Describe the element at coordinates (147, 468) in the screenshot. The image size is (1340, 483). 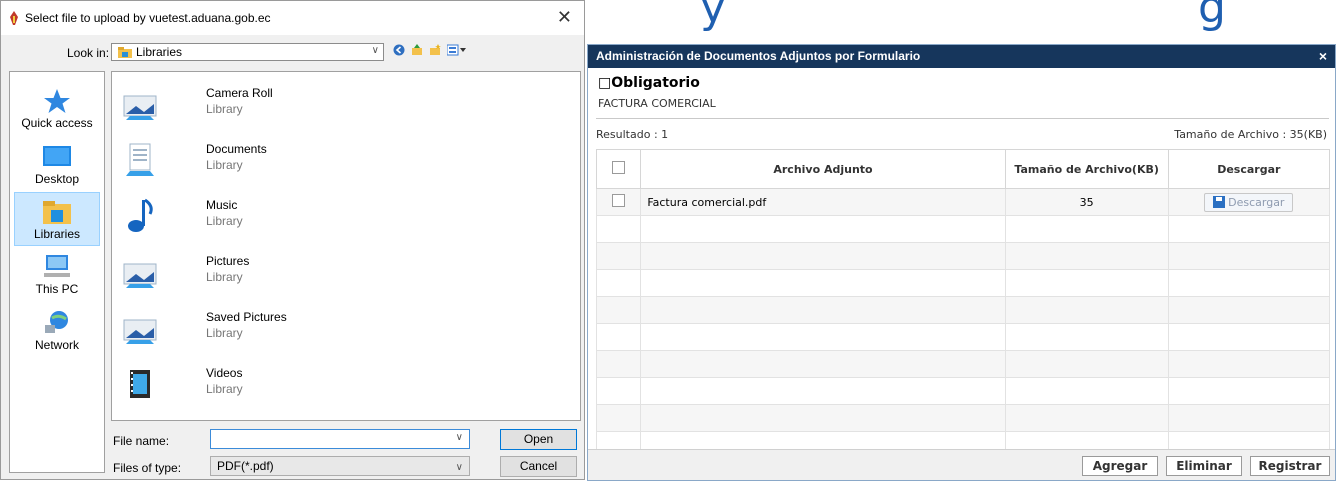
I see `file-type-label: Files of type:` at that location.